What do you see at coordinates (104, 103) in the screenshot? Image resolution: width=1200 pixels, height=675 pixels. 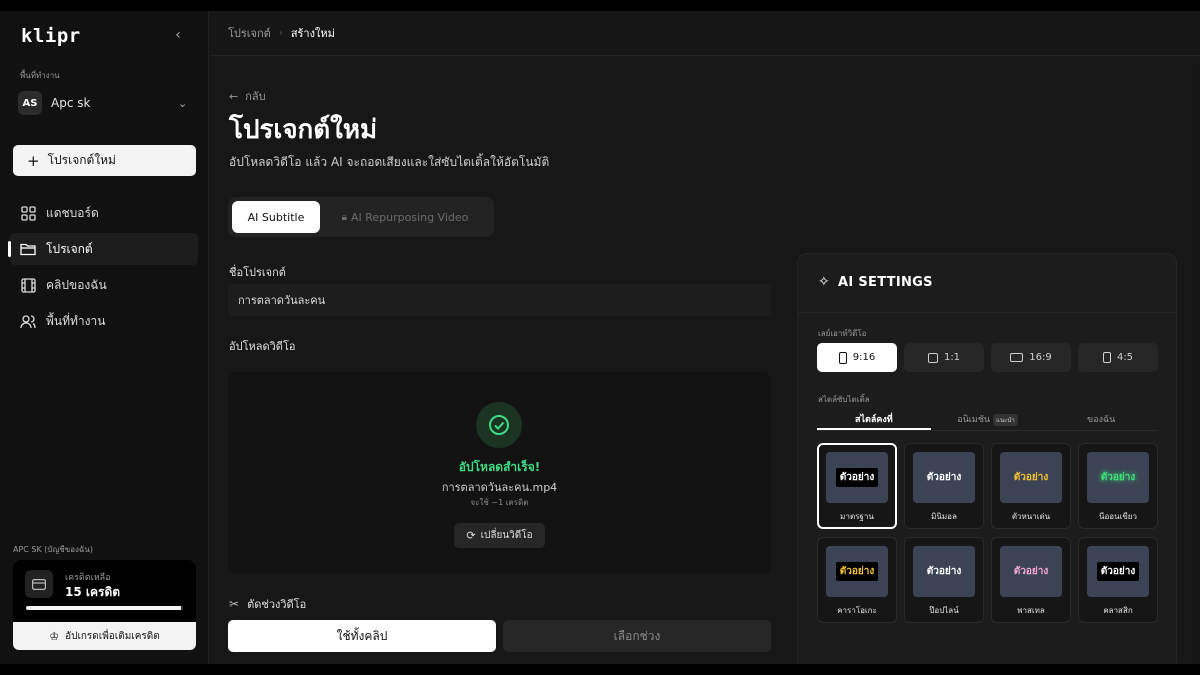 I see `workspace-switcher: AS Apc sk ⌄` at bounding box center [104, 103].